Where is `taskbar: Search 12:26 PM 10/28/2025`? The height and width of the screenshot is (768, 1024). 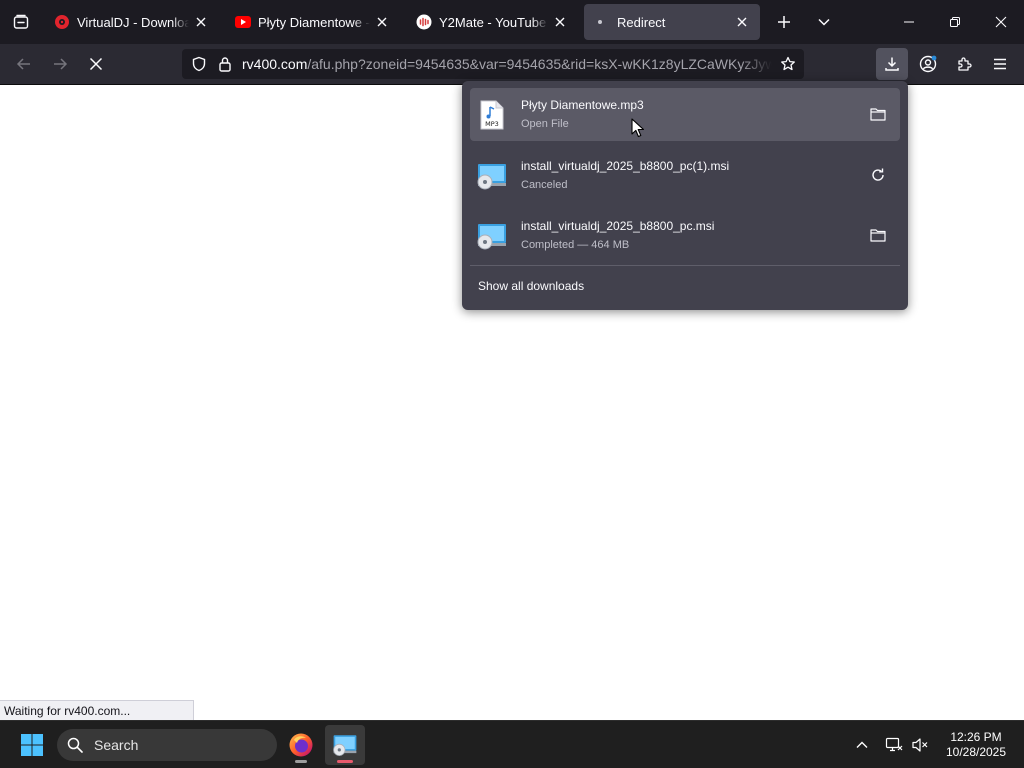 taskbar: Search 12:26 PM 10/28/2025 is located at coordinates (512, 744).